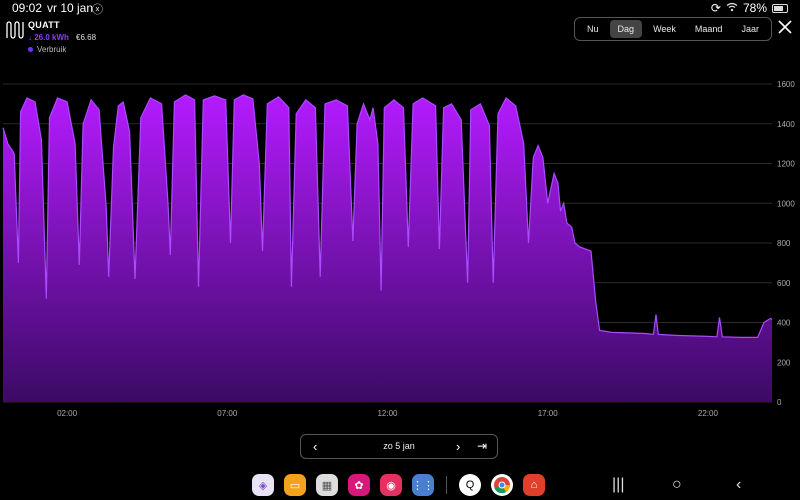 This screenshot has height=500, width=800. Describe the element at coordinates (86, 37) in the screenshot. I see `energy-cost: €6.68` at that location.